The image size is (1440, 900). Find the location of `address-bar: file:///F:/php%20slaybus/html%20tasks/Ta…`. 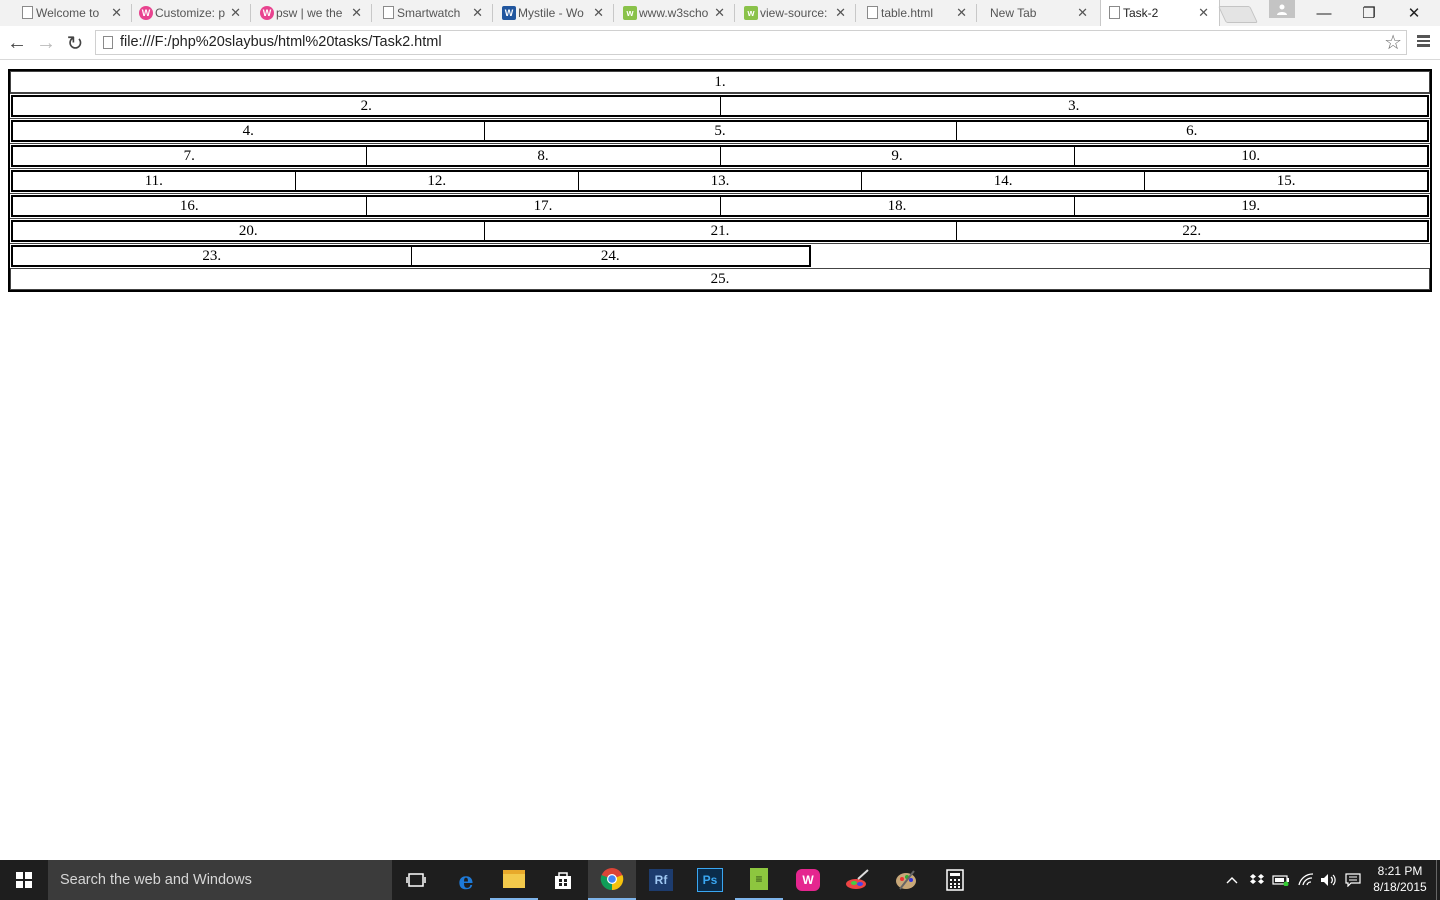

address-bar: file:///F:/php%20slaybus/html%20tasks/Ta… is located at coordinates (751, 42).